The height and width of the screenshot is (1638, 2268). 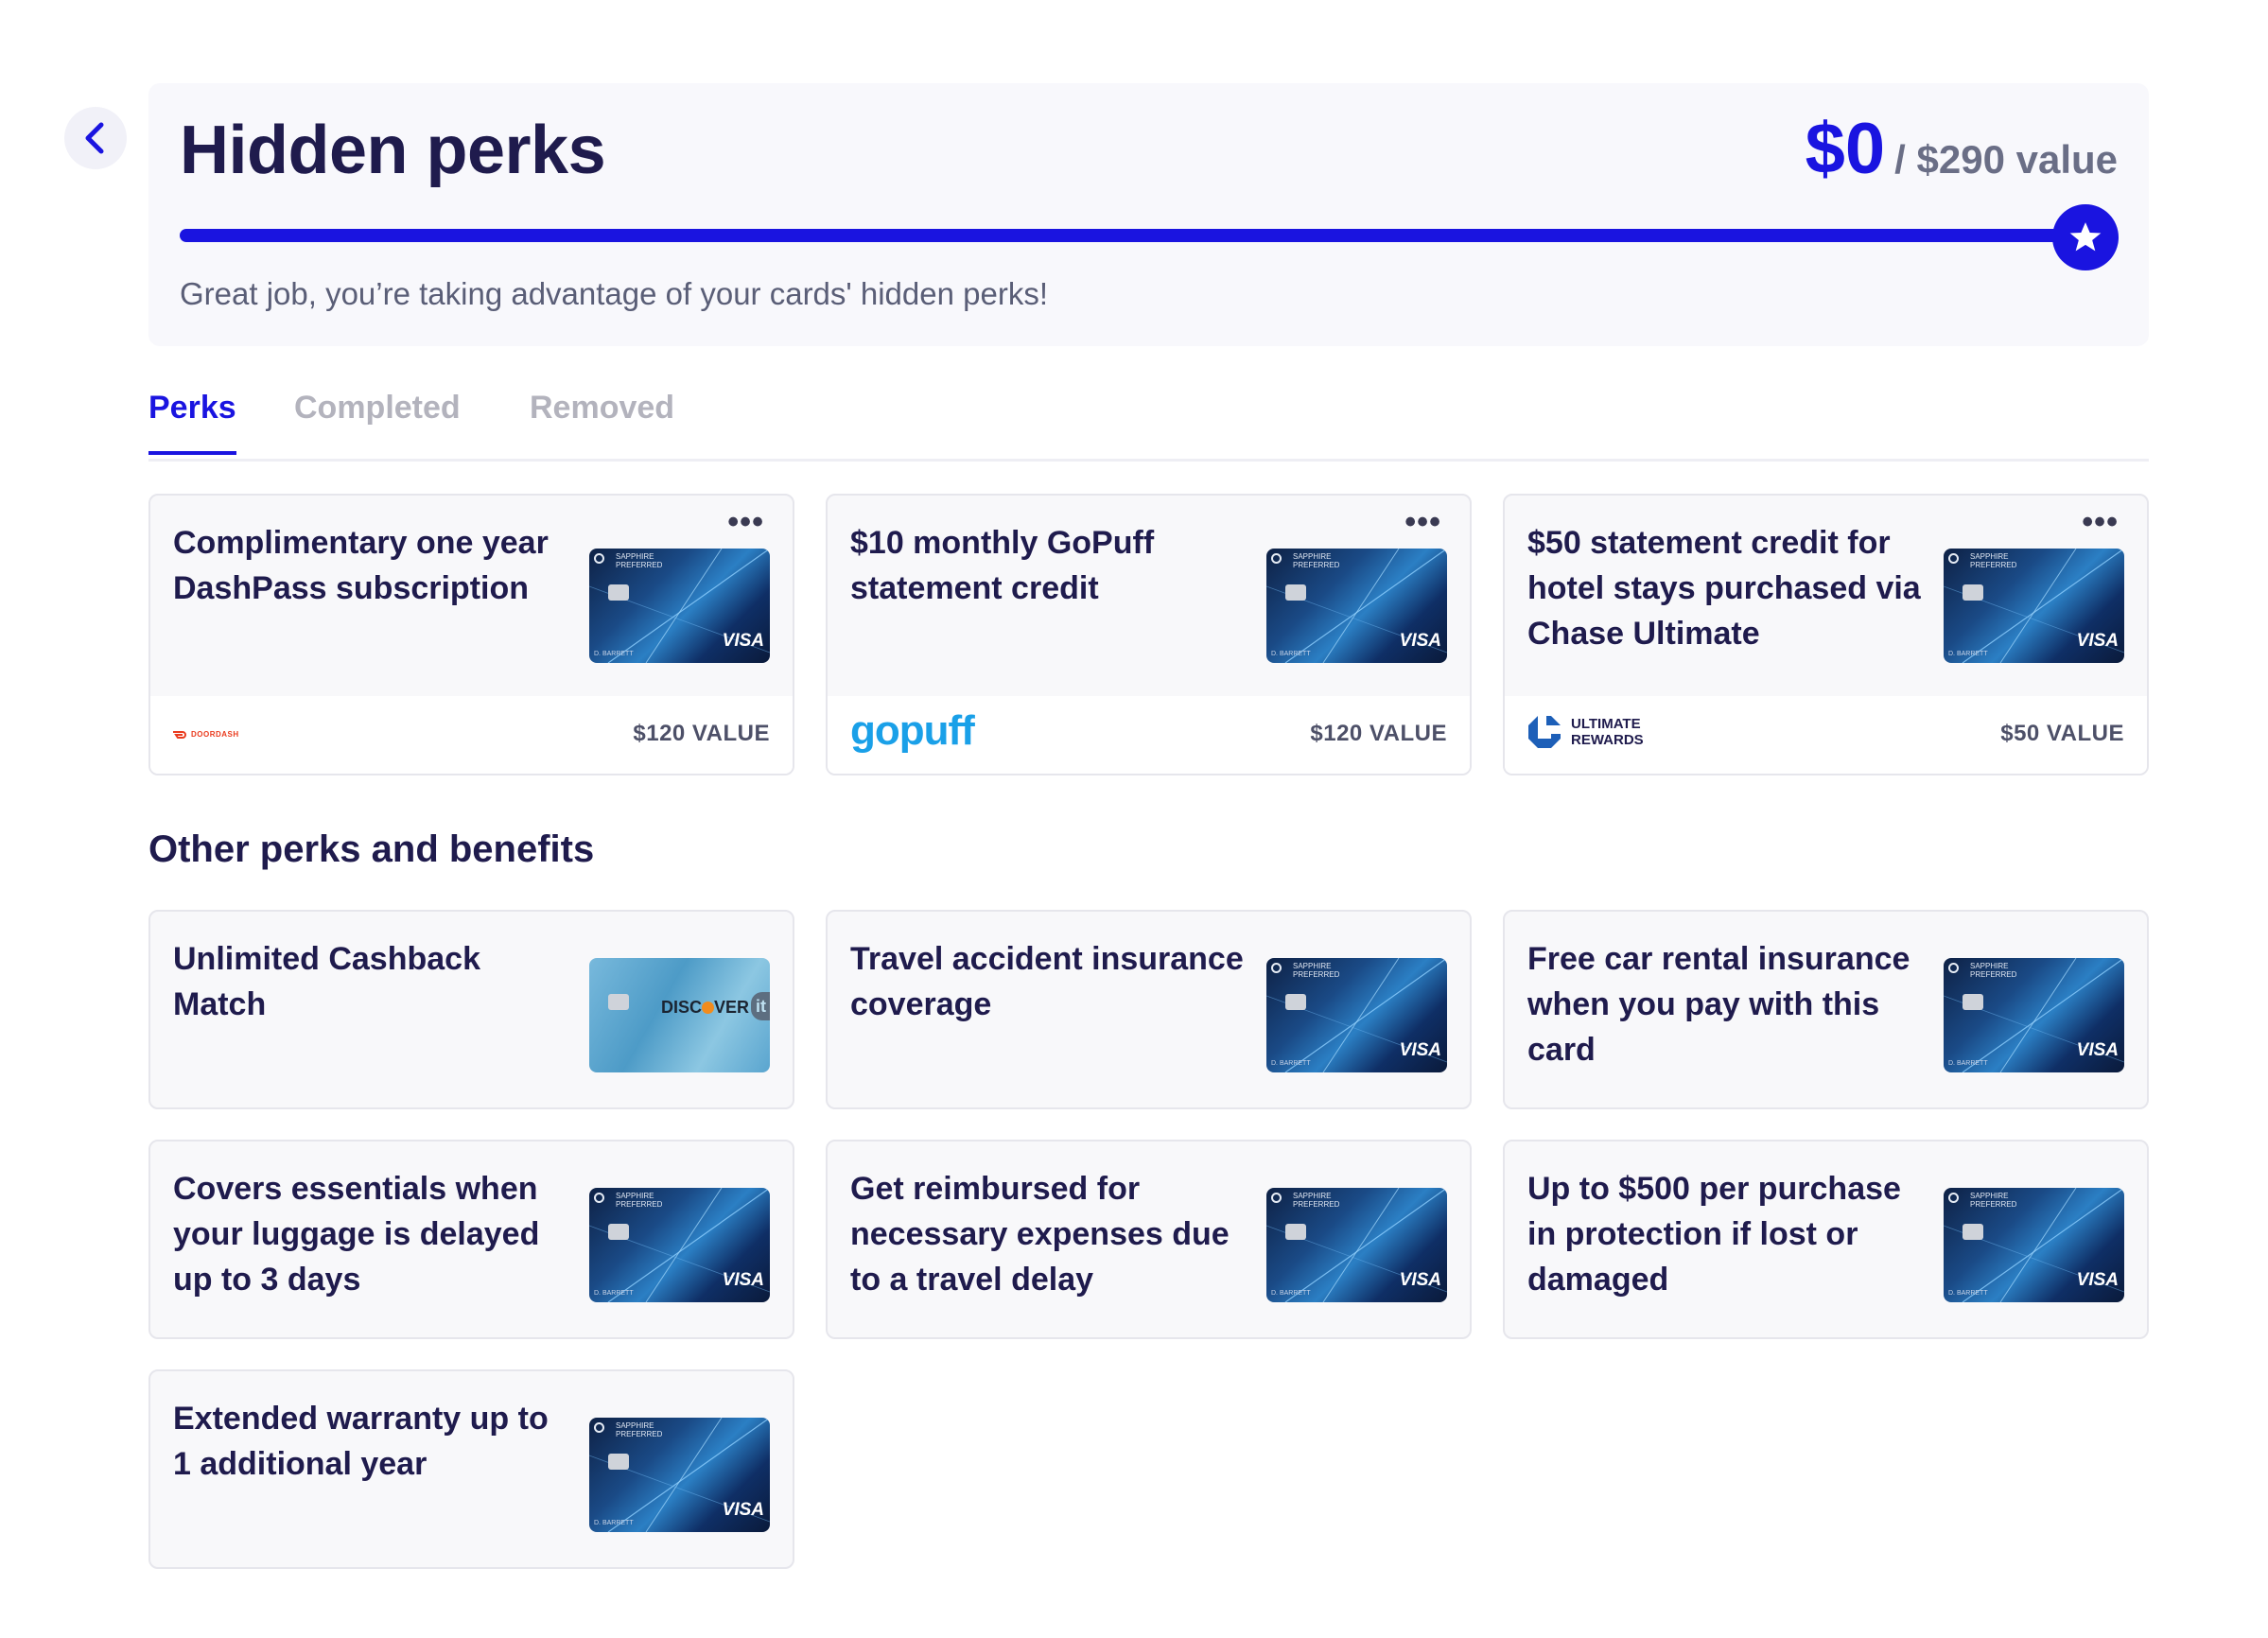 What do you see at coordinates (215, 734) in the screenshot?
I see `doordash-wordmark: DOORDASH` at bounding box center [215, 734].